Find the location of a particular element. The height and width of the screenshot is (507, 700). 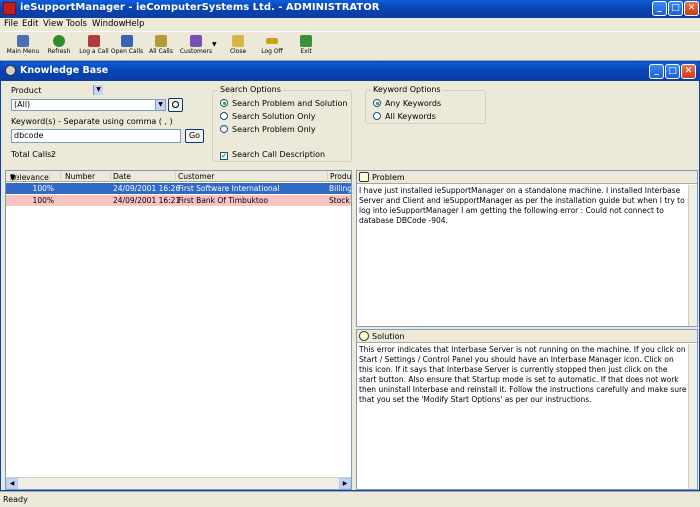

sort-desc-icon: ▼ is located at coordinates (13, 178).